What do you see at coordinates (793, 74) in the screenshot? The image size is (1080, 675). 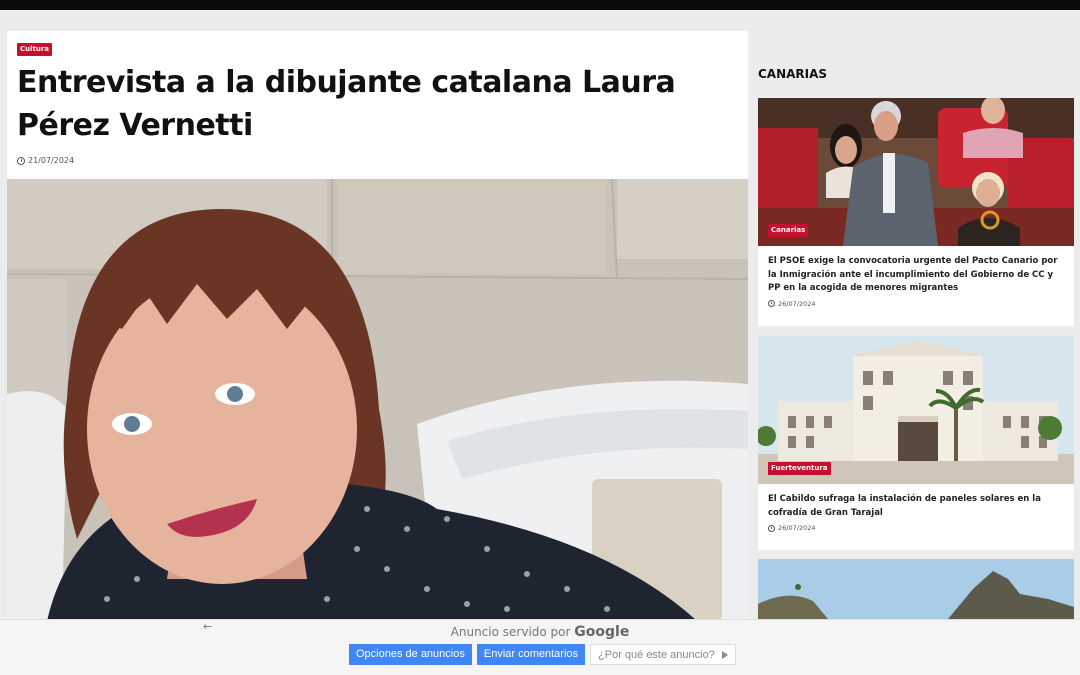 I see `sidebar-heading: CANARIAS` at bounding box center [793, 74].